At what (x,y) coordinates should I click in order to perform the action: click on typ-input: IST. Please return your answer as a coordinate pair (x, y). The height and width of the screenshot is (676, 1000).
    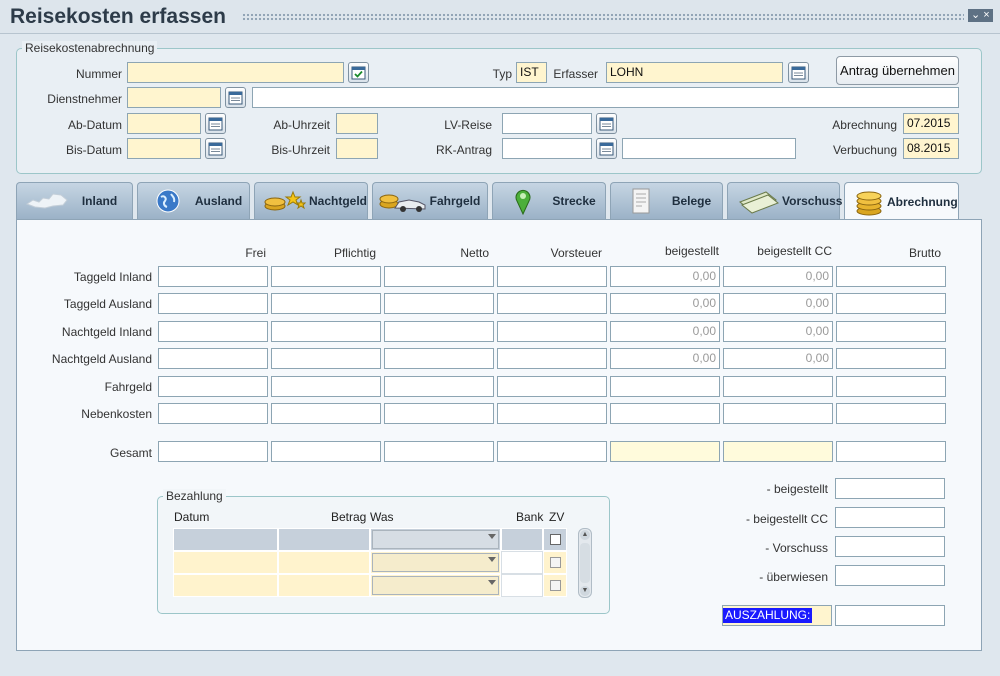
    Looking at the image, I should click on (531, 72).